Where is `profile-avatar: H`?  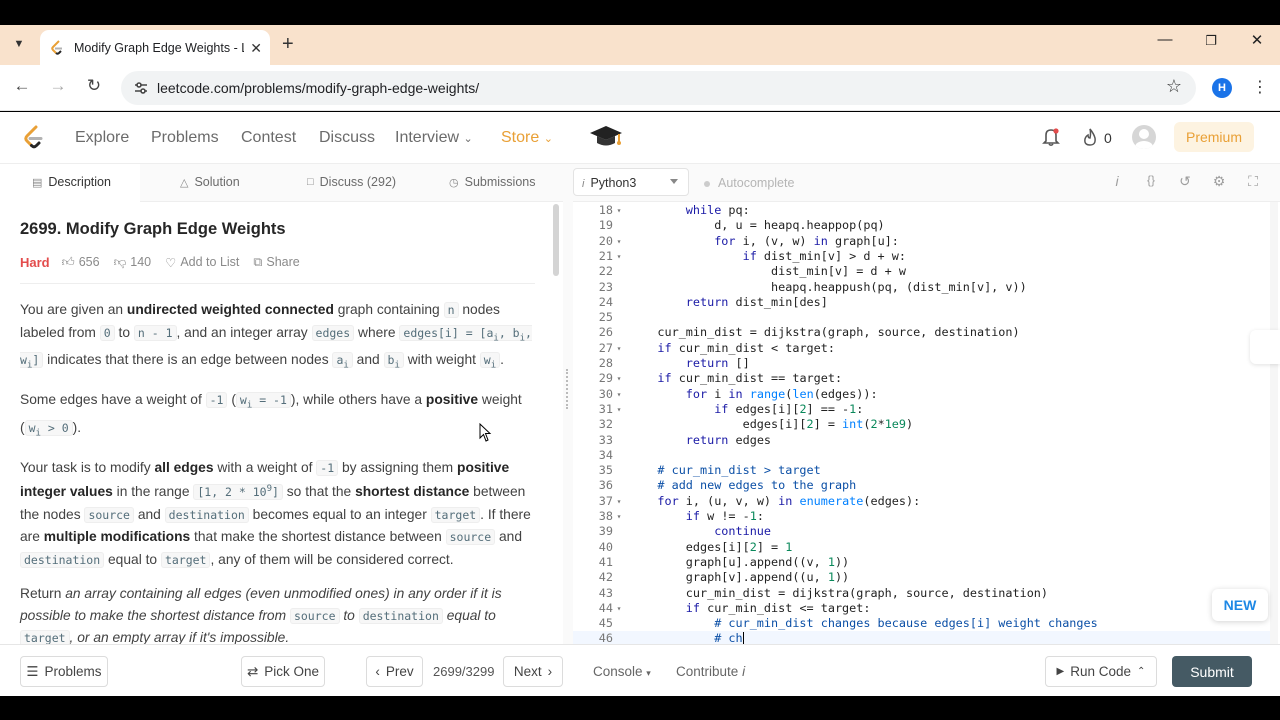 profile-avatar: H is located at coordinates (1222, 88).